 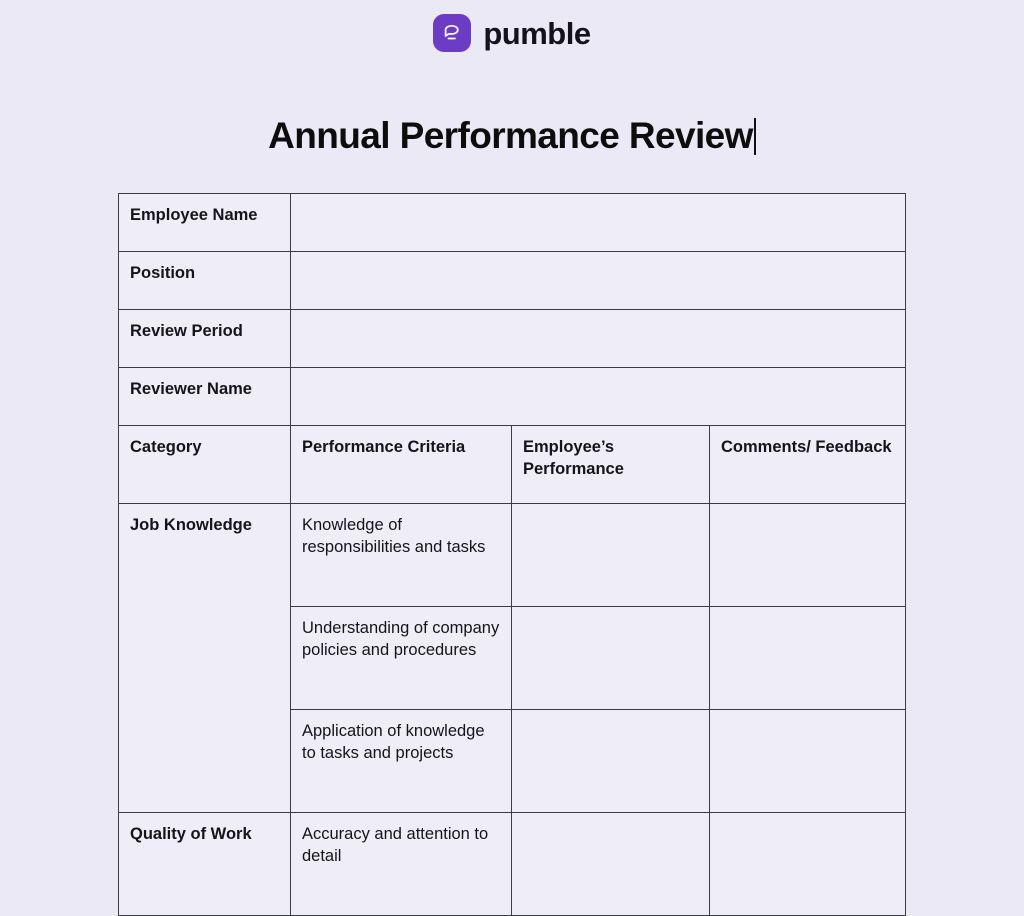 I want to click on page-title: Annual Performance Review, so click(x=512, y=135).